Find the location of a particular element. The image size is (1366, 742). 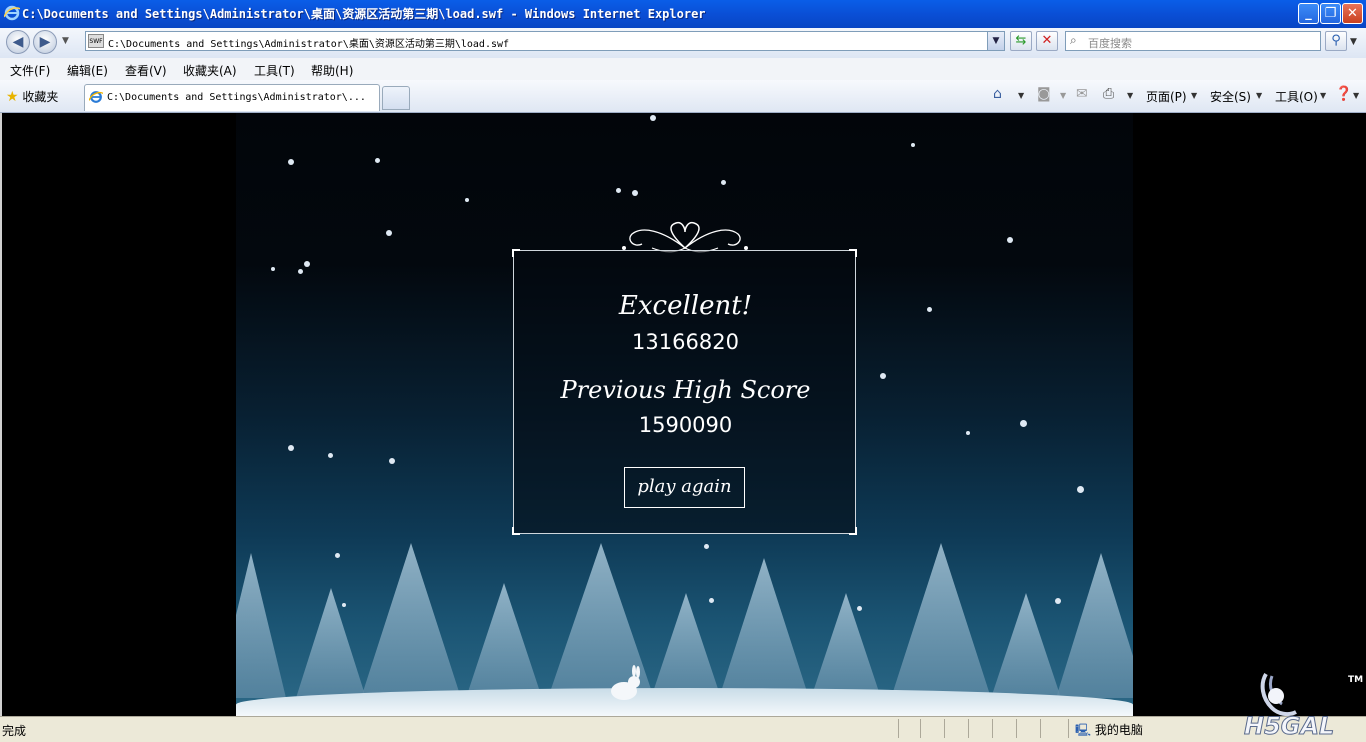

computer-icon: 🖳 is located at coordinates (1083, 730).